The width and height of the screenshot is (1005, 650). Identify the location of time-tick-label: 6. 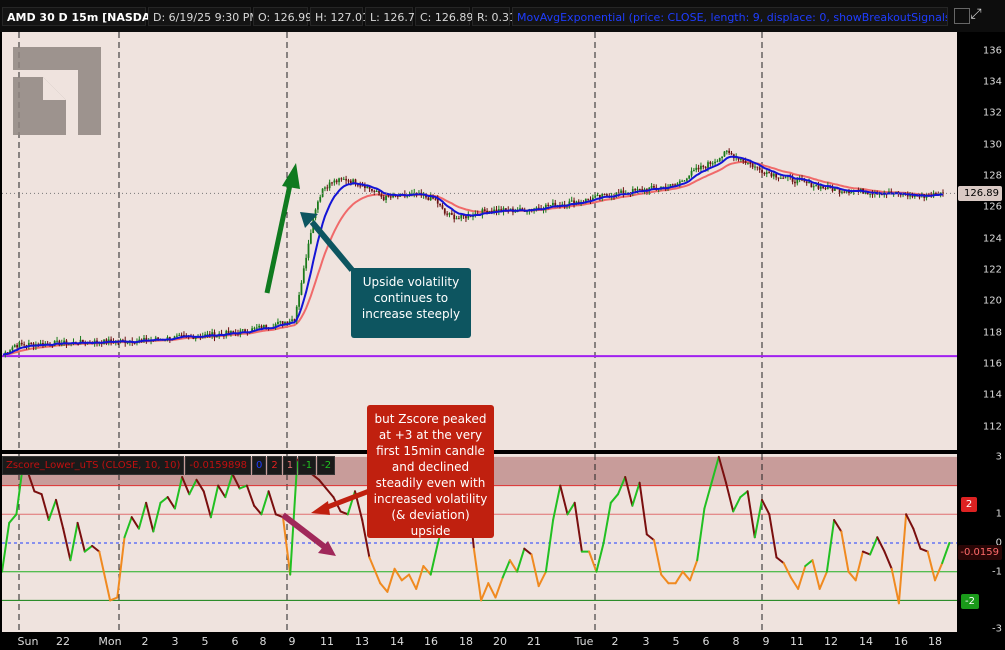
(235, 641).